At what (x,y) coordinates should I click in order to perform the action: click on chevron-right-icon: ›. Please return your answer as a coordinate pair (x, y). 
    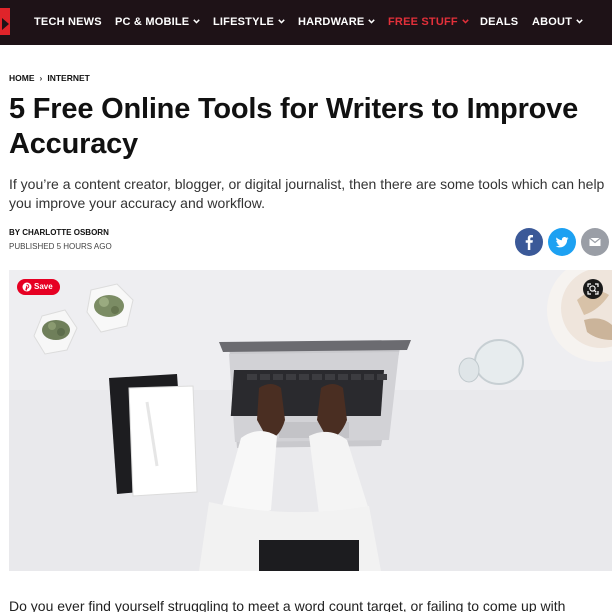
    Looking at the image, I should click on (41, 78).